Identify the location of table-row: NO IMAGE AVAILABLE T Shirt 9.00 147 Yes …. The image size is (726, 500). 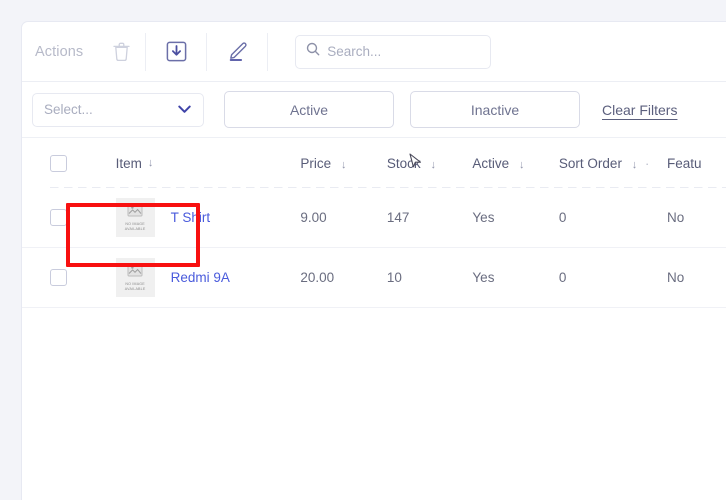
(374, 218).